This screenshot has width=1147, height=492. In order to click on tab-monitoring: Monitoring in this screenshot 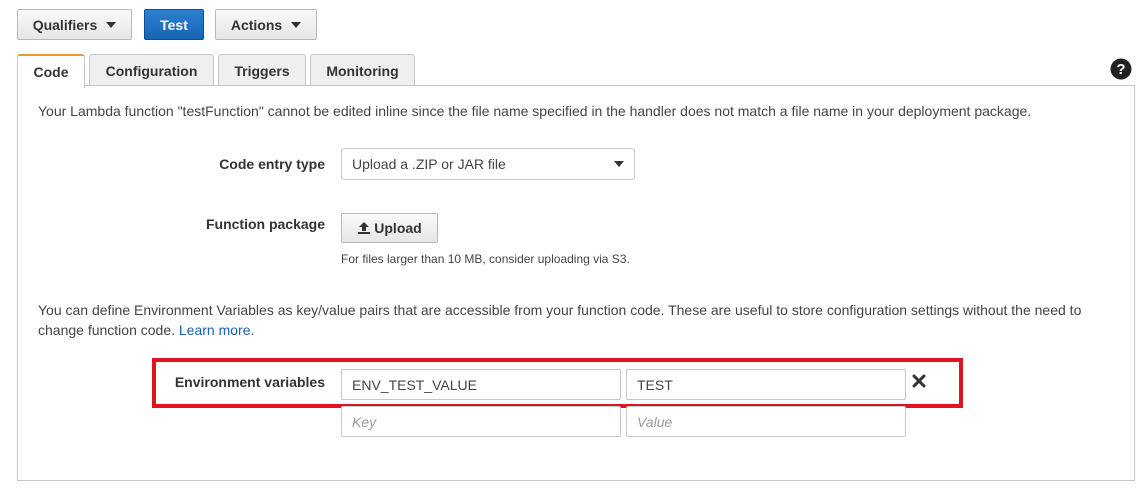, I will do `click(362, 70)`.